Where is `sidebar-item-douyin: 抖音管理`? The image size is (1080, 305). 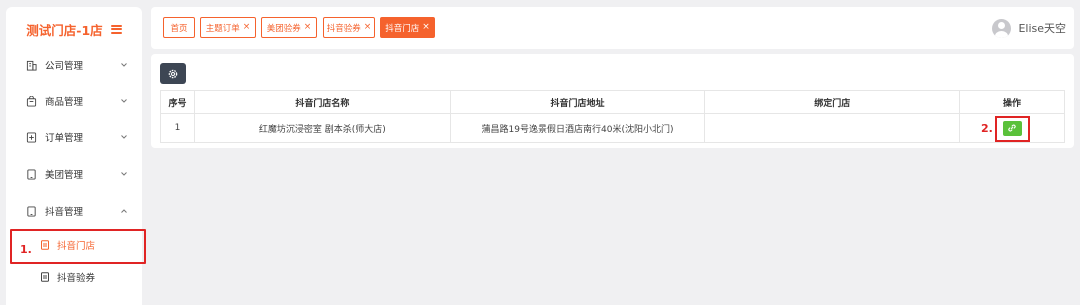 sidebar-item-douyin: 抖音管理 is located at coordinates (74, 211).